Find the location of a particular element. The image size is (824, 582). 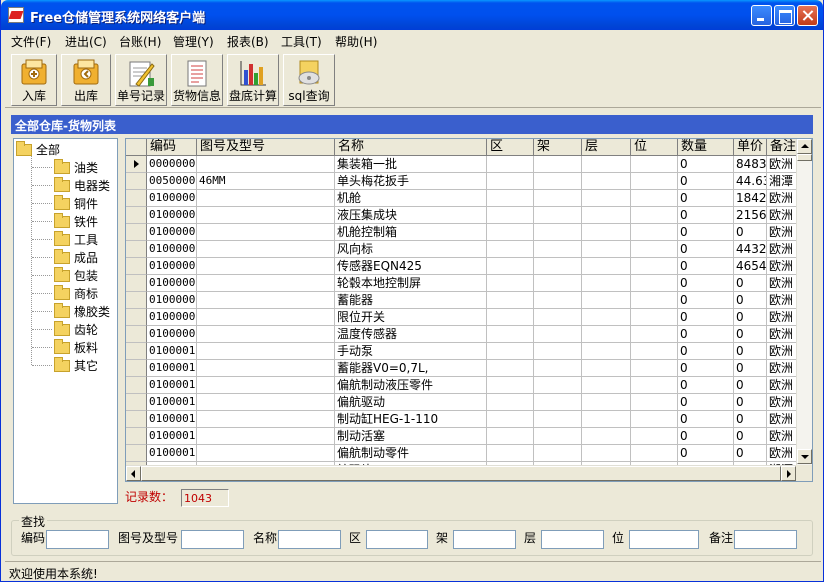

table-cell: 0100001 is located at coordinates (172, 368).